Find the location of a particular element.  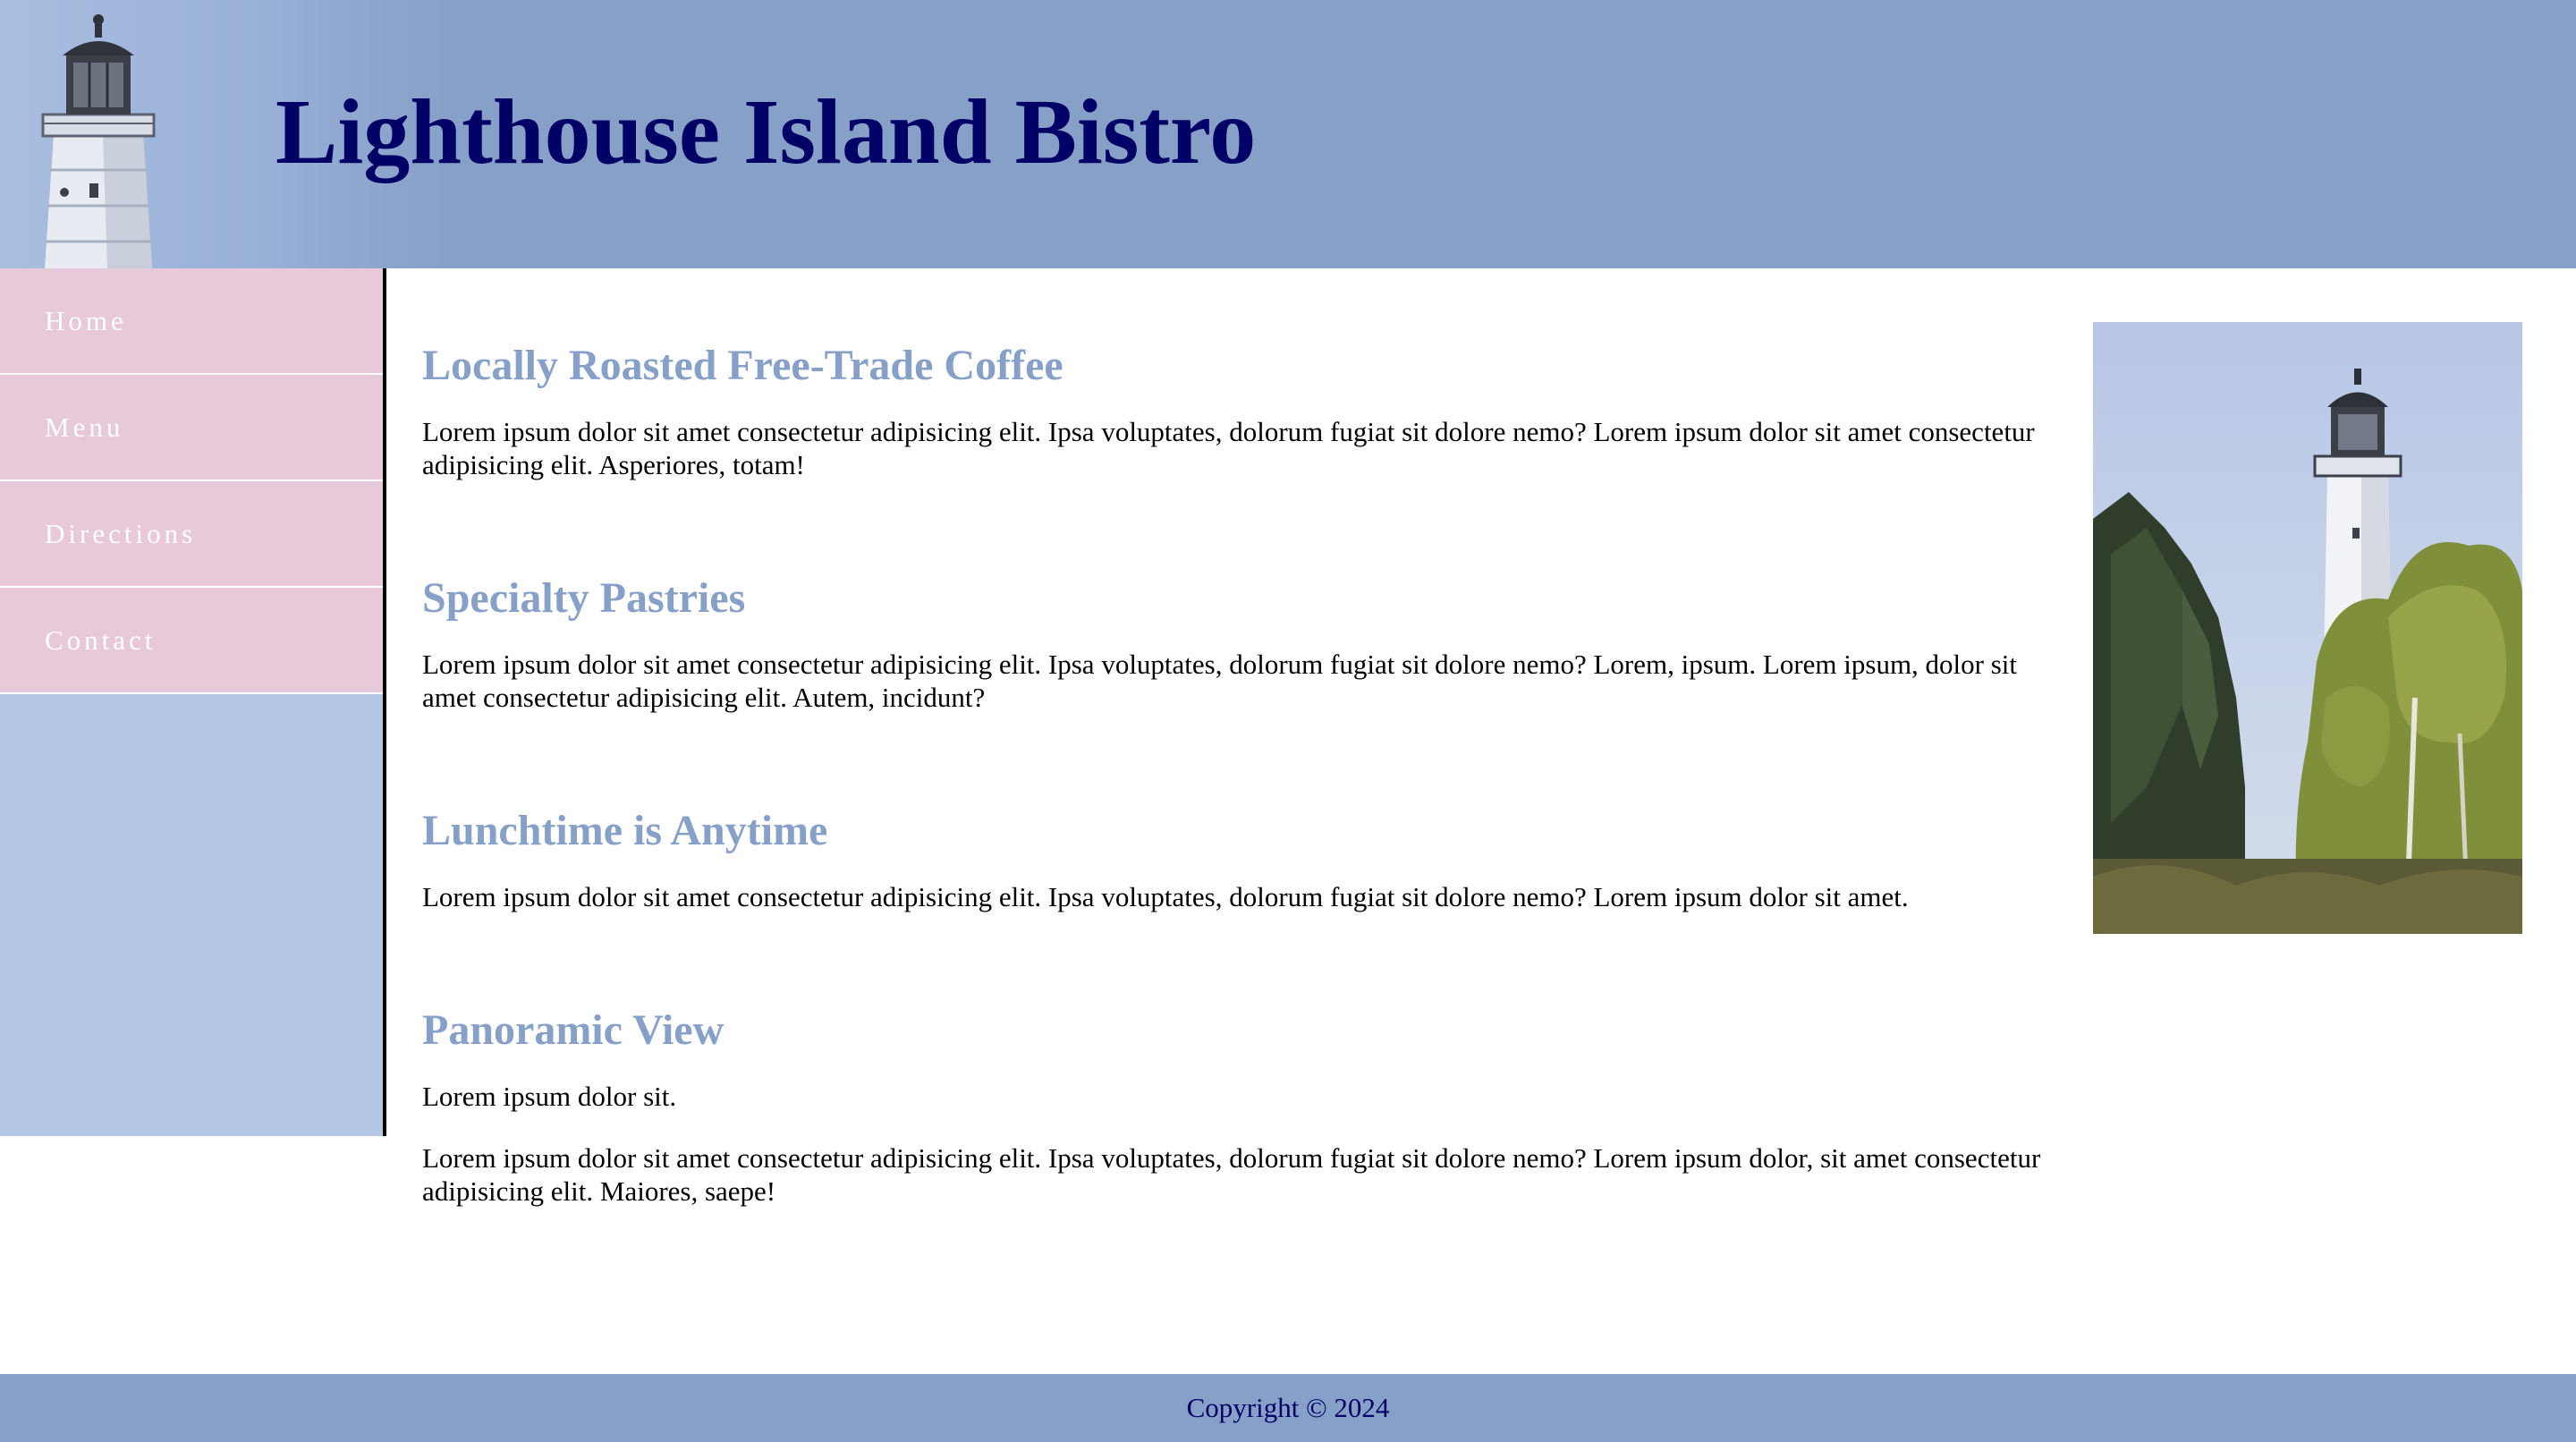

site-footer: Copyright © 2024 is located at coordinates (1288, 1408).